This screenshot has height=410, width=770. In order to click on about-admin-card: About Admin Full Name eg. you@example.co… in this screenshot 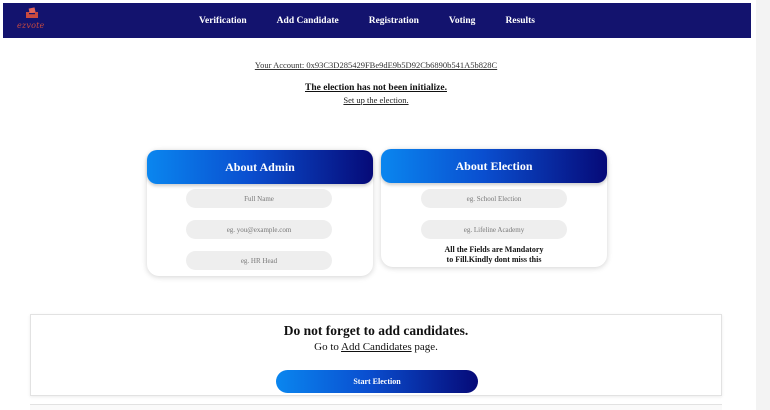, I will do `click(260, 213)`.